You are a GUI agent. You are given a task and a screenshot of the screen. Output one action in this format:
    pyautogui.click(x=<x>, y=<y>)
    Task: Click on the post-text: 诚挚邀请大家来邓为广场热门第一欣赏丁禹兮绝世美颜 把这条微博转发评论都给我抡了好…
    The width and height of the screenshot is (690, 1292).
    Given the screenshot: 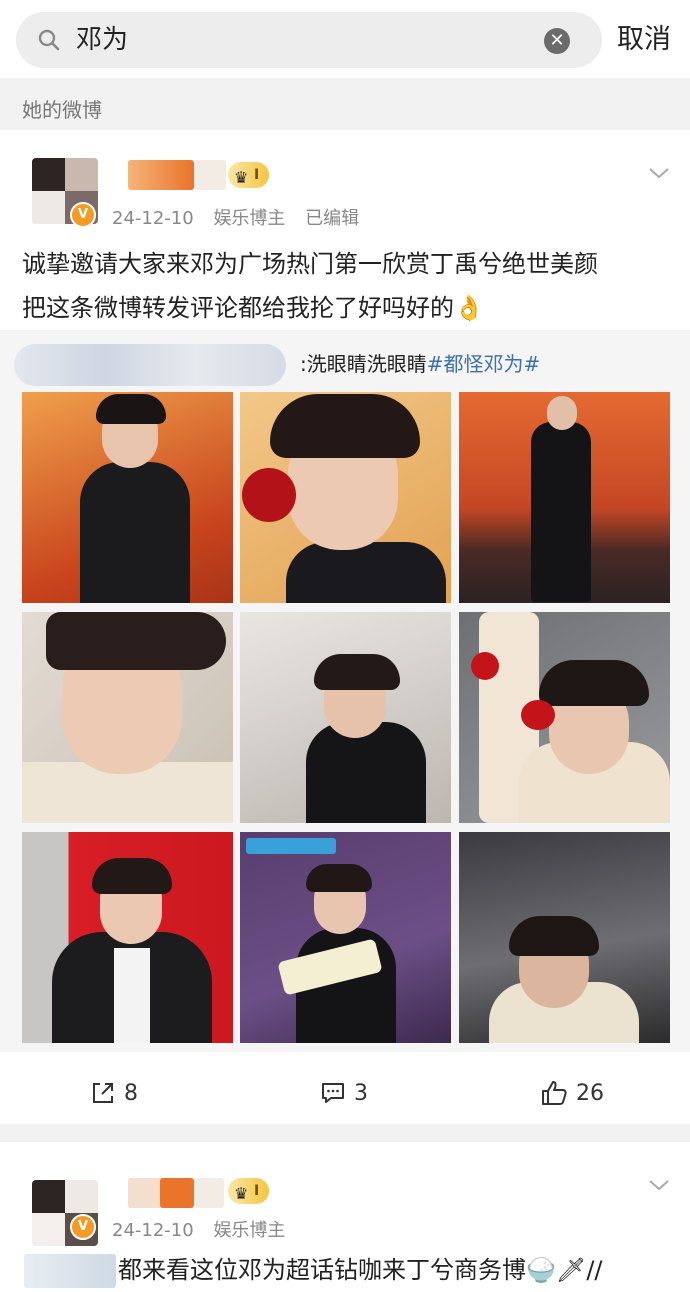 What is the action you would take?
    pyautogui.click(x=347, y=286)
    